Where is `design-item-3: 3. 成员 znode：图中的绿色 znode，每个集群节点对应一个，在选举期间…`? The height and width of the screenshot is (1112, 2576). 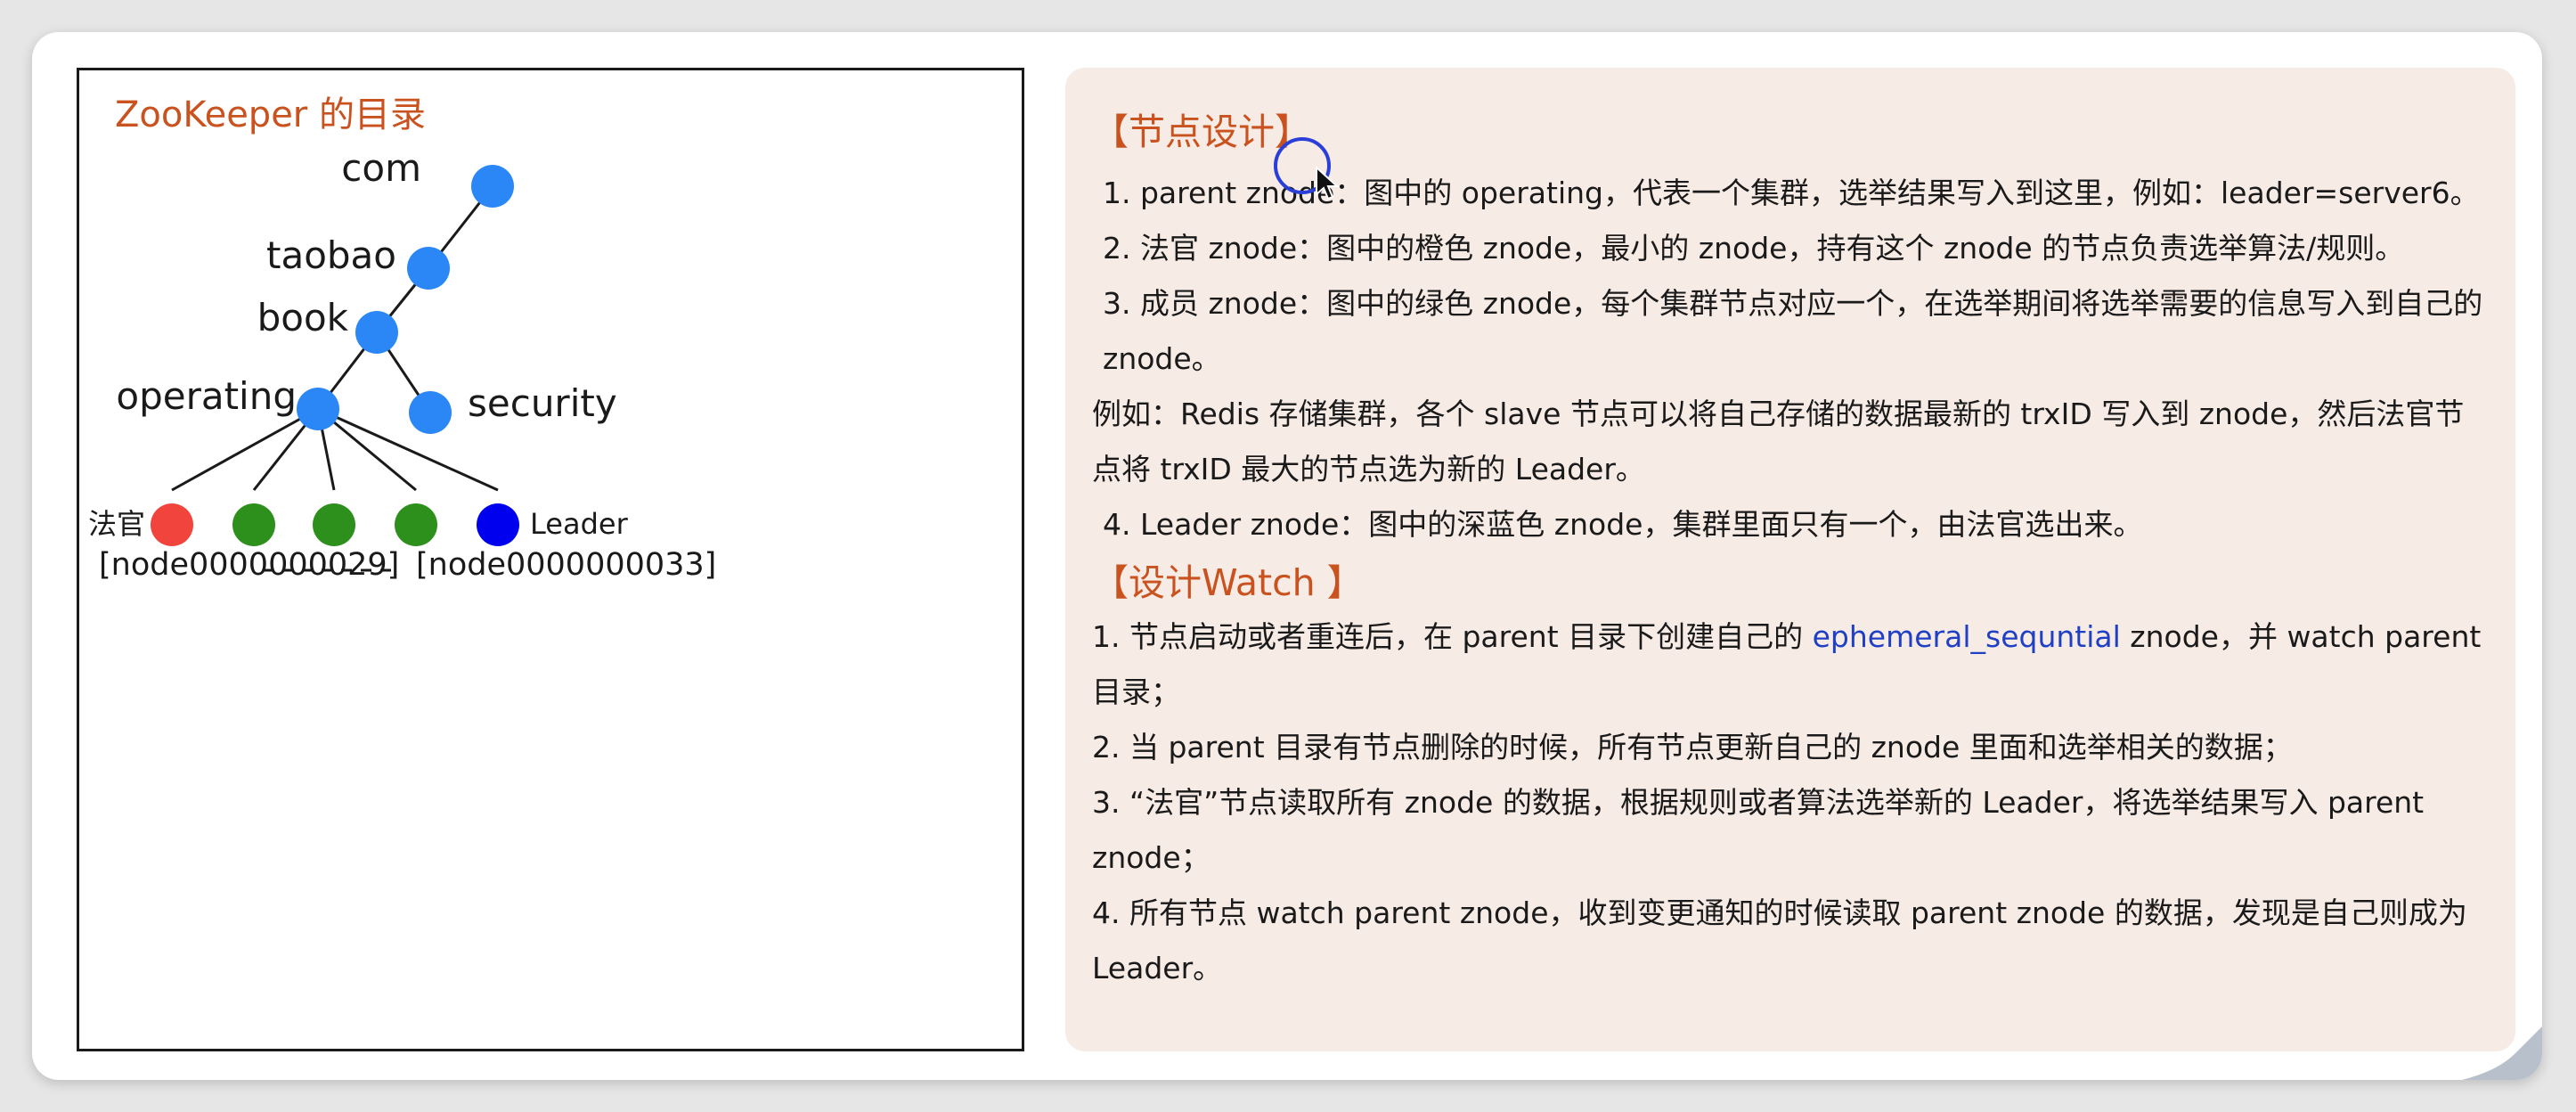 design-item-3: 3. 成员 znode：图中的绿色 znode，每个集群节点对应一个，在选举期间… is located at coordinates (1793, 331).